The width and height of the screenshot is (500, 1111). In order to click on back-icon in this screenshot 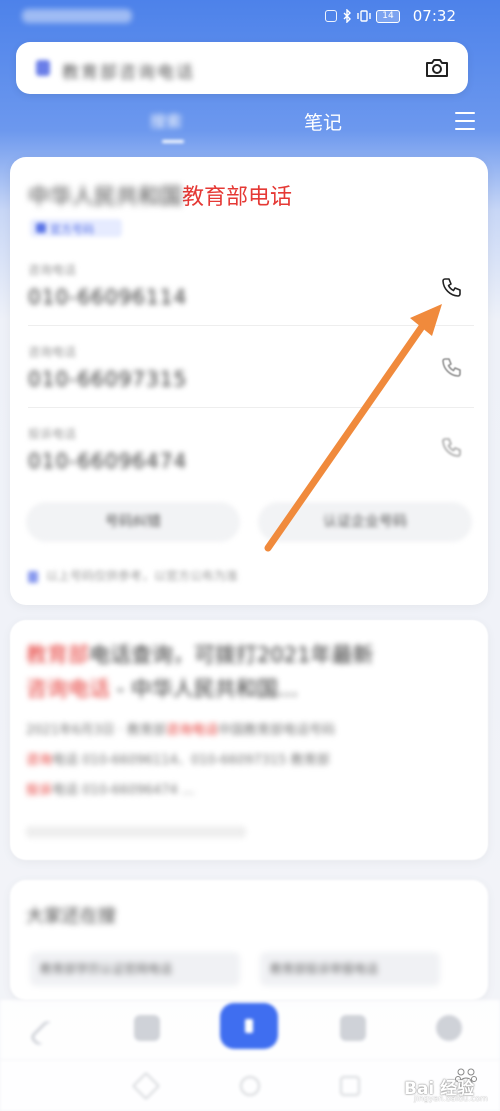, I will do `click(43, 1033)`.